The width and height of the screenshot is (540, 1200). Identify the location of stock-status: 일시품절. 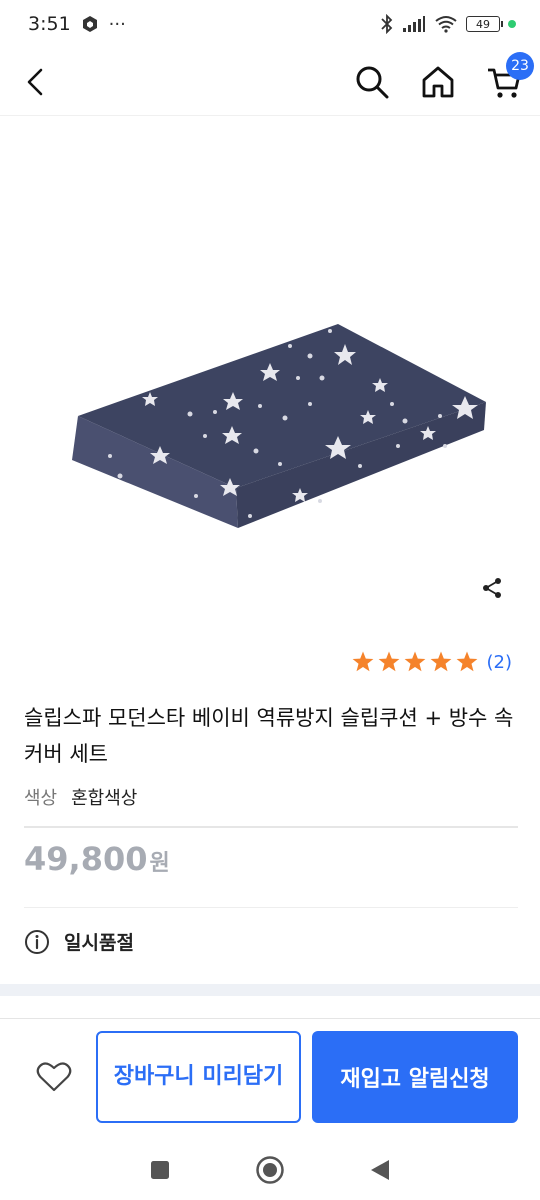
(79, 941).